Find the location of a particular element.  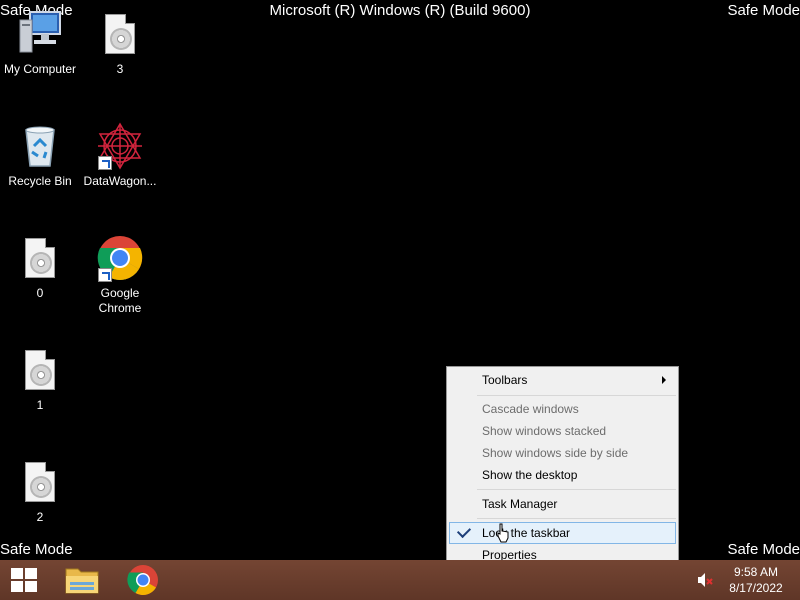

menu-item-label: Show windows stacked is located at coordinates (544, 431).